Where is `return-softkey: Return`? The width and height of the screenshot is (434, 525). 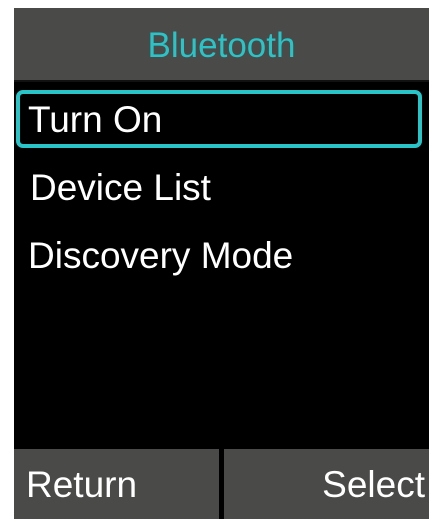
return-softkey: Return is located at coordinates (116, 484).